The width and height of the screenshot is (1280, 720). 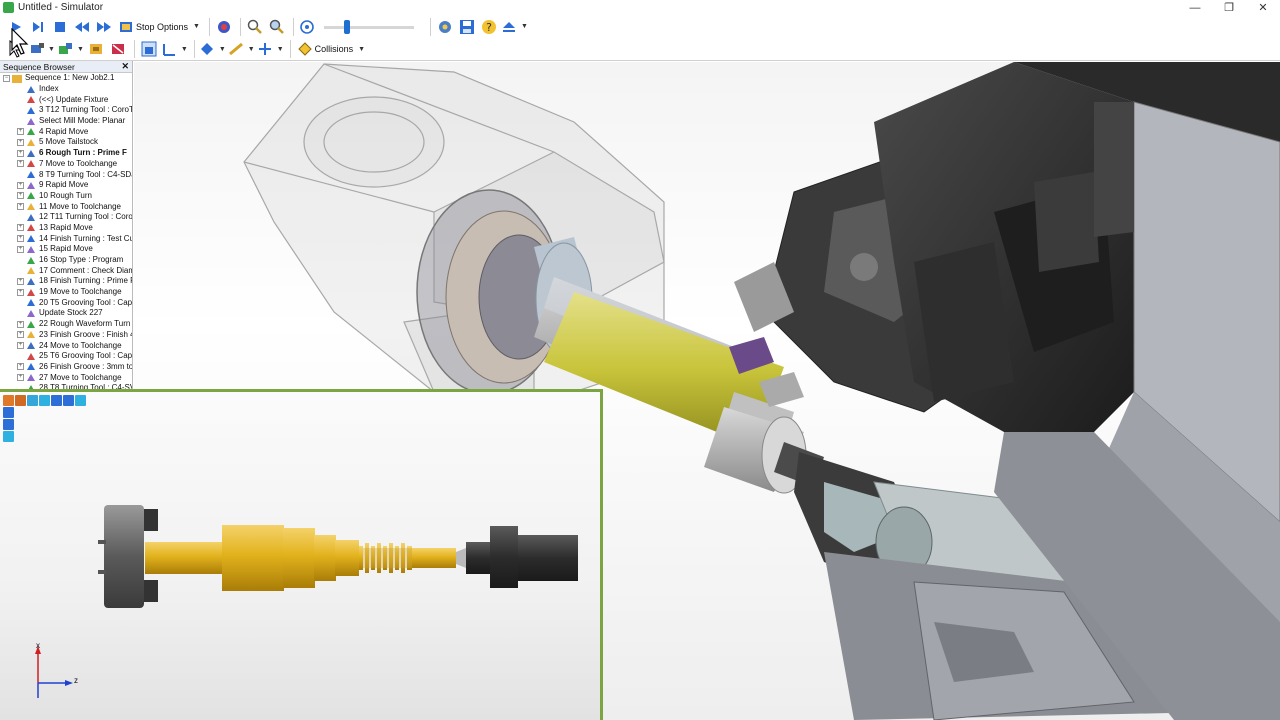 What do you see at coordinates (270, 49) in the screenshot?
I see `section-icon: ▼` at bounding box center [270, 49].